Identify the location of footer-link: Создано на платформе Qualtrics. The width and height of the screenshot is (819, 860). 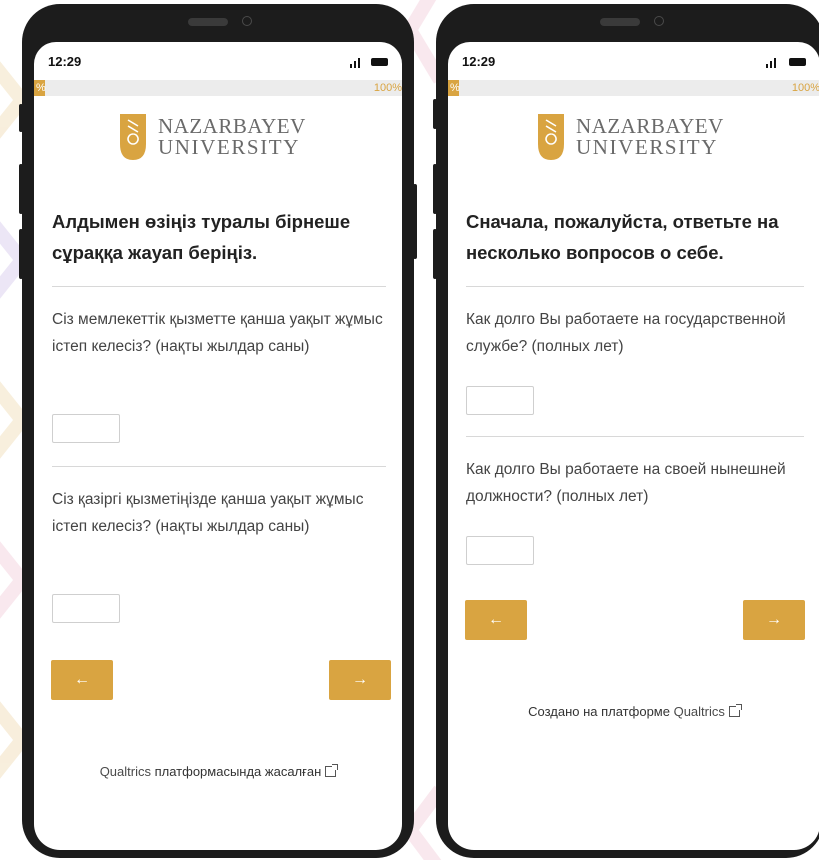
(633, 711).